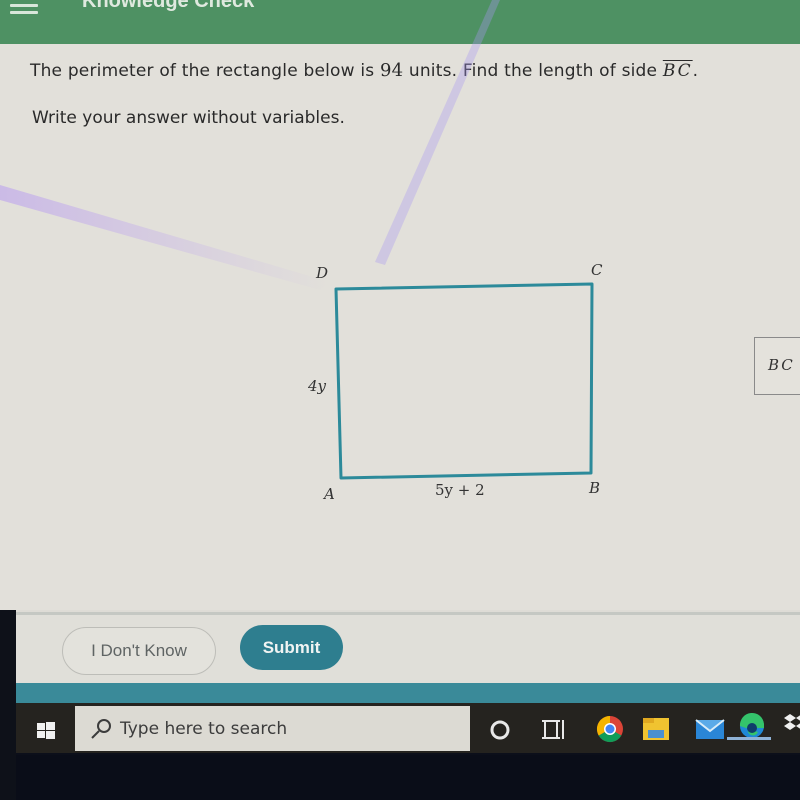 The height and width of the screenshot is (800, 800). I want to click on file-explorer-button, so click(656, 728).